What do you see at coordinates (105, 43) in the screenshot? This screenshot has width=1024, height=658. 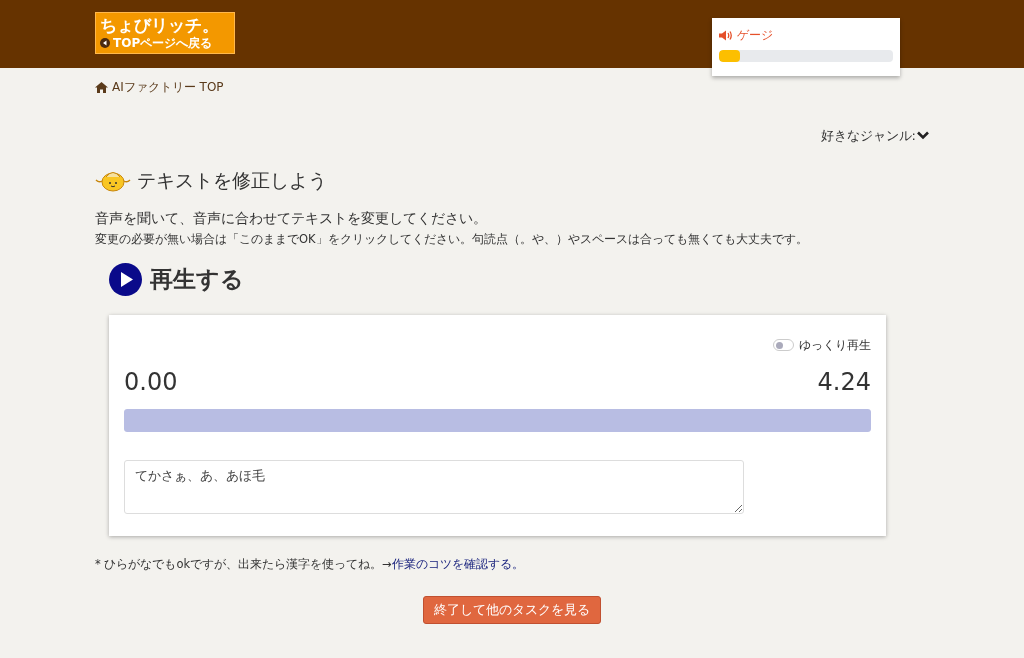 I see `back-arrow-icon` at bounding box center [105, 43].